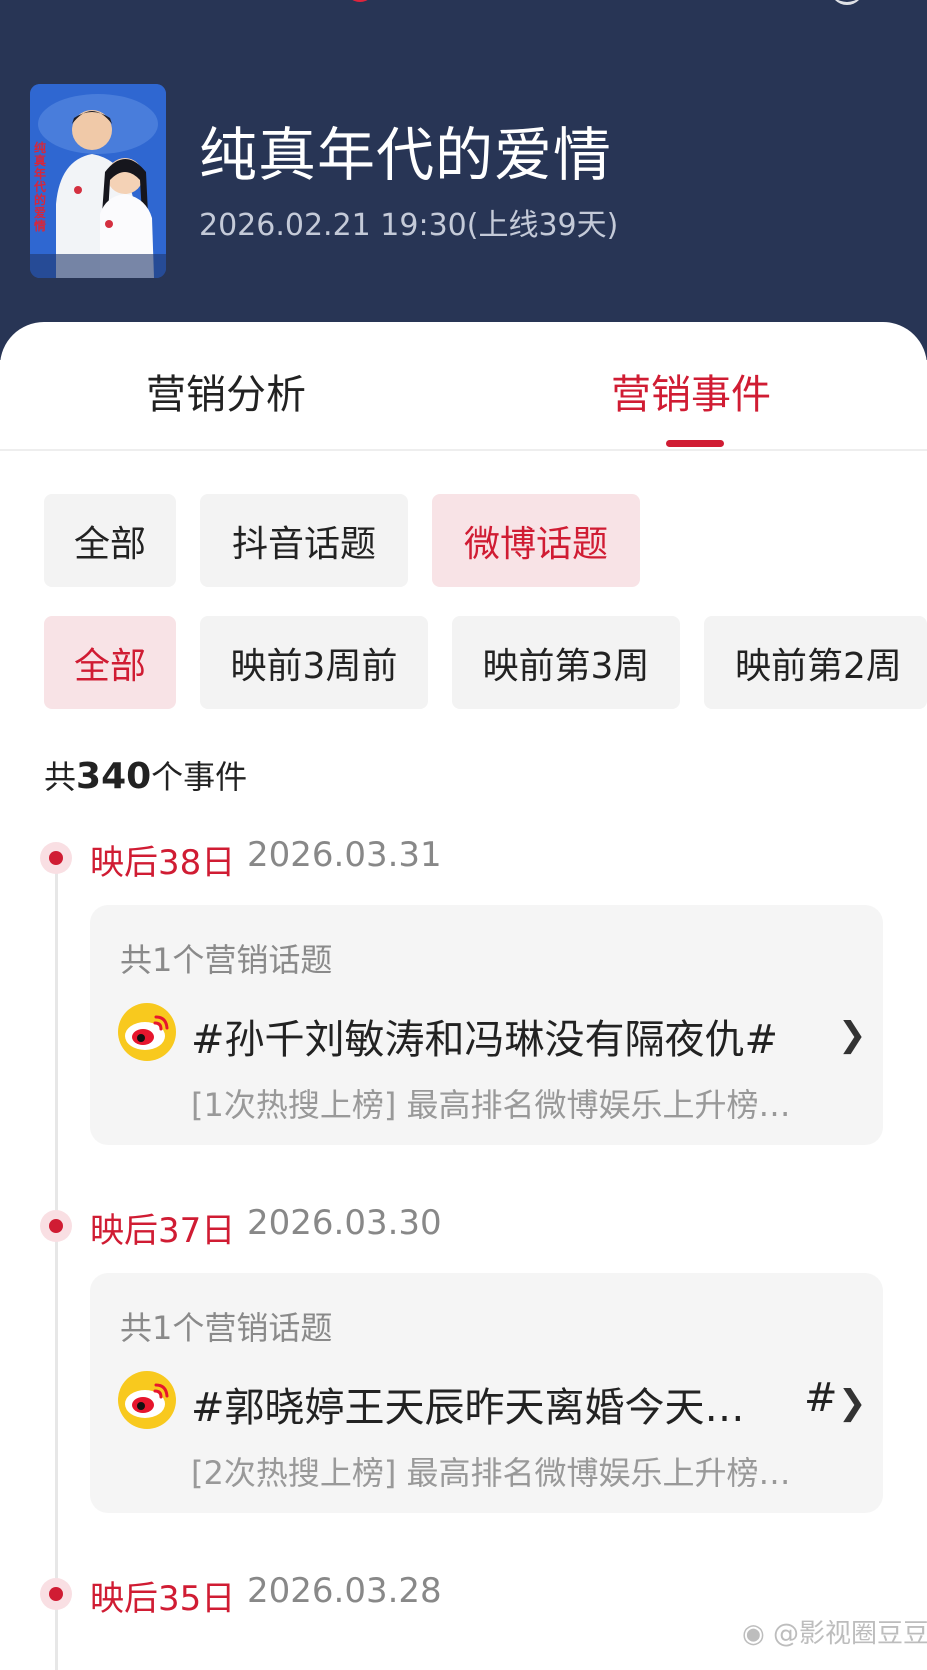  Describe the element at coordinates (344, 1591) in the screenshot. I see `event-date: 2026.03.28` at that location.